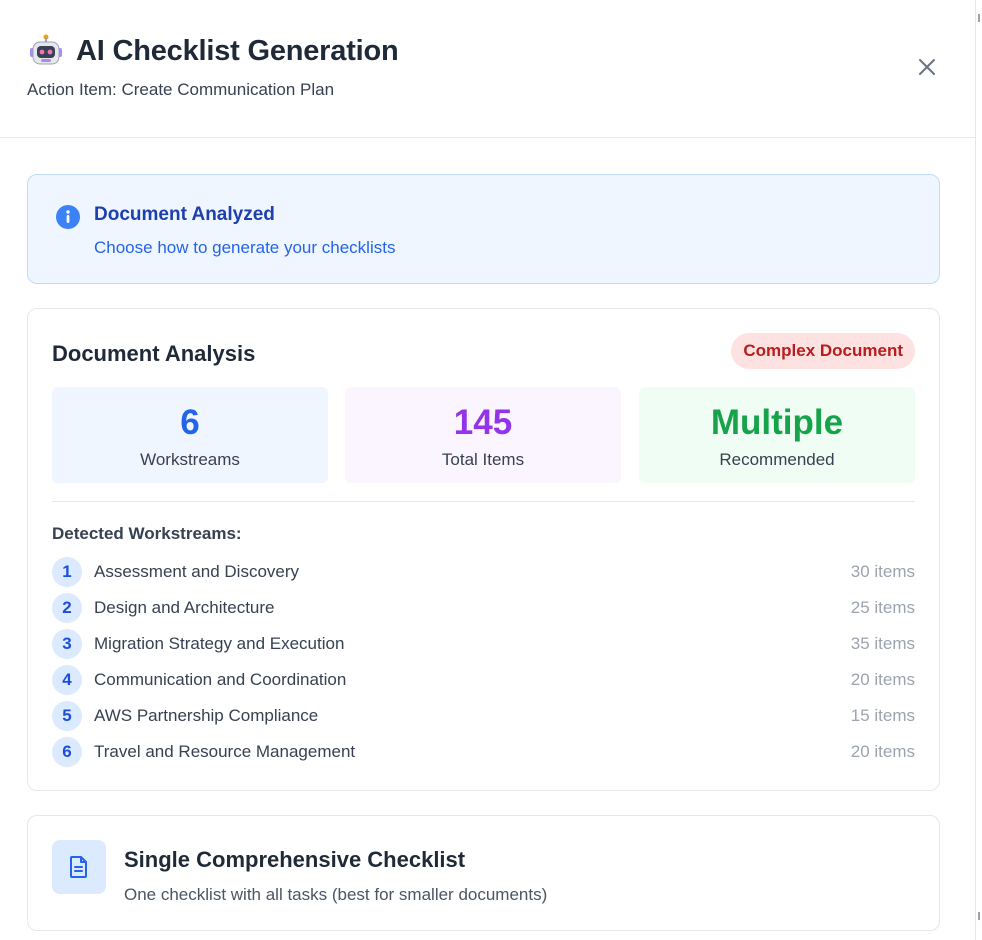  I want to click on scroll-down-arrow, so click(979, 916).